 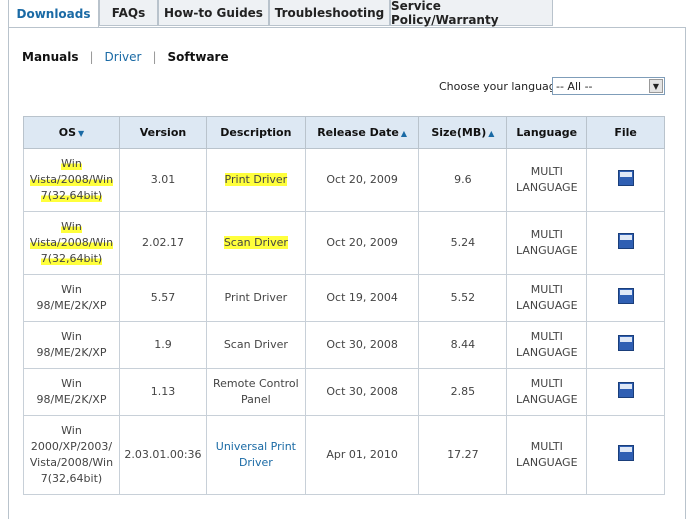 What do you see at coordinates (162, 243) in the screenshot?
I see `cell-version: 2.02.17` at bounding box center [162, 243].